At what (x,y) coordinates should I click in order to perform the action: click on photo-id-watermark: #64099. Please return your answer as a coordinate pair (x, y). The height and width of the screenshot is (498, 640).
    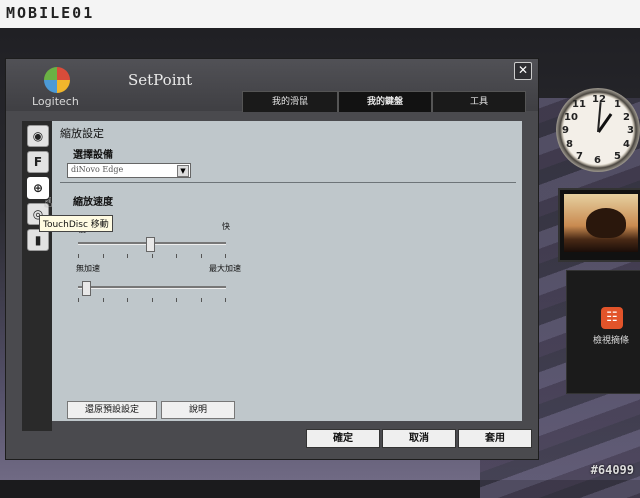
    Looking at the image, I should click on (612, 470).